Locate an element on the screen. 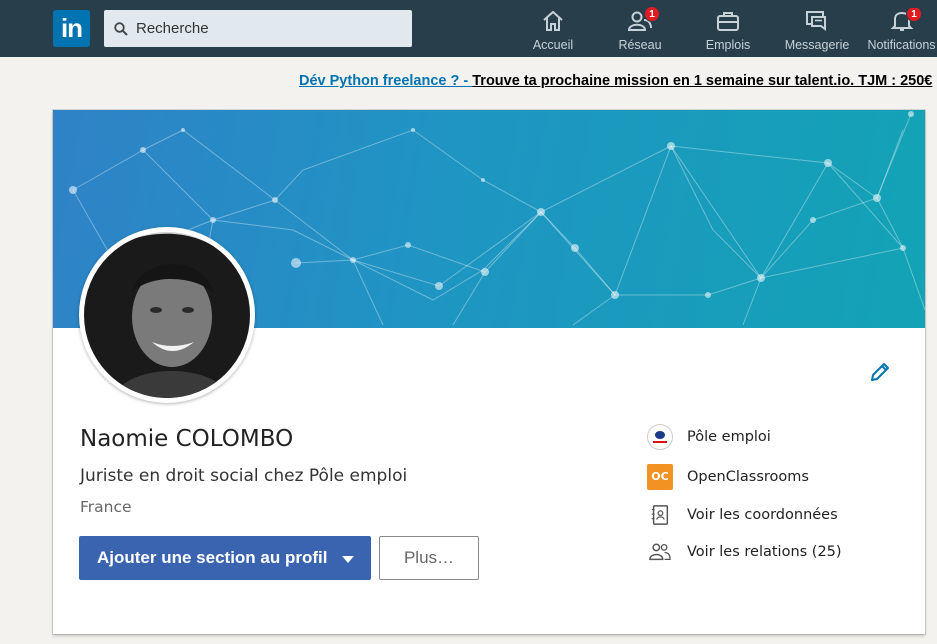 The height and width of the screenshot is (644, 937). profile-photo-image is located at coordinates (167, 315).